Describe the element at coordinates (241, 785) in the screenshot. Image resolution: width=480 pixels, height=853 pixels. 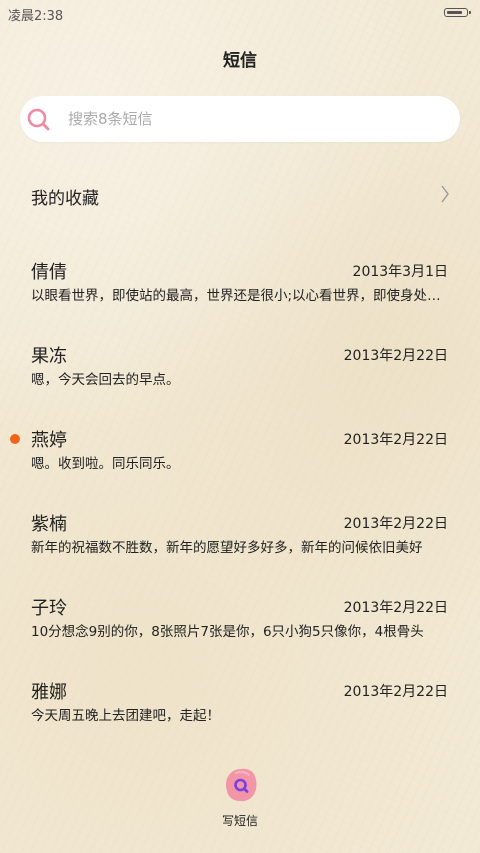
I see `compose-message-icon` at that location.